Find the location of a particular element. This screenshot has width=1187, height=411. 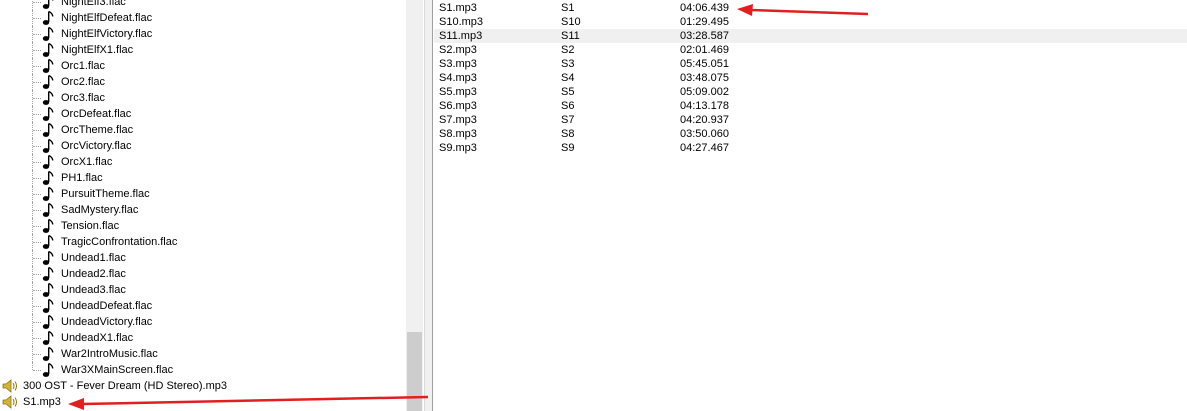

tree-file-item: Undead1.flac is located at coordinates (203, 258).